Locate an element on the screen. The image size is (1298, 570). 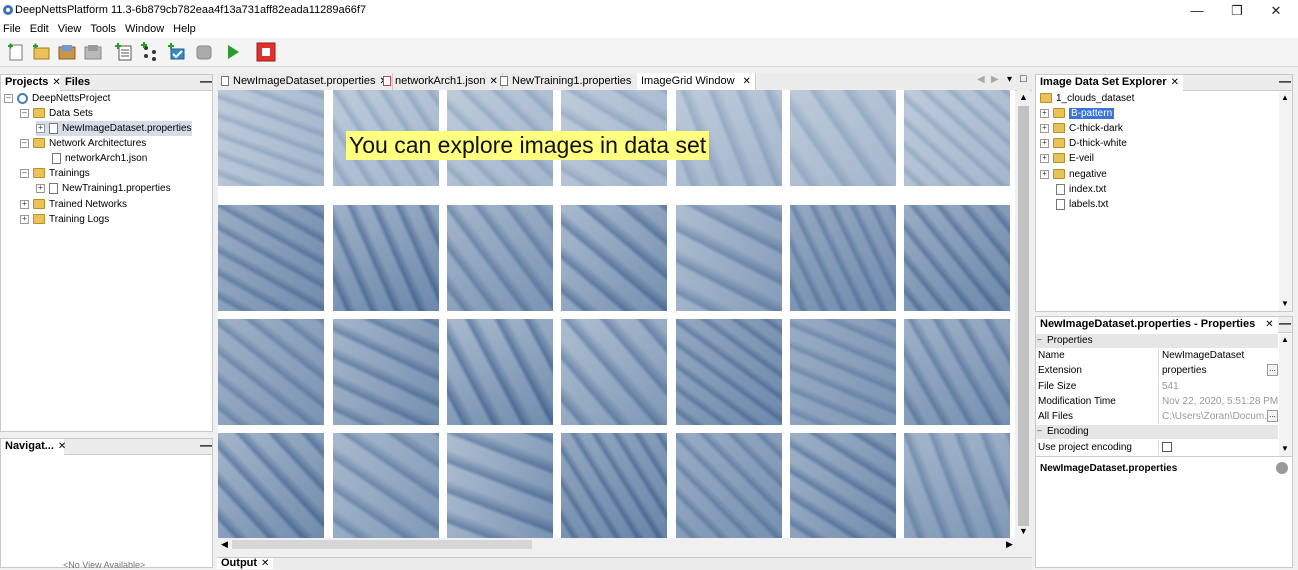
tree-data-sets: – Data Sets is located at coordinates (56, 113).